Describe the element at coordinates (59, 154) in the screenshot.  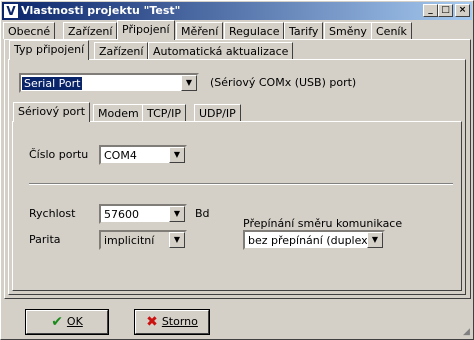
I see `port-label: Číslo portu` at that location.